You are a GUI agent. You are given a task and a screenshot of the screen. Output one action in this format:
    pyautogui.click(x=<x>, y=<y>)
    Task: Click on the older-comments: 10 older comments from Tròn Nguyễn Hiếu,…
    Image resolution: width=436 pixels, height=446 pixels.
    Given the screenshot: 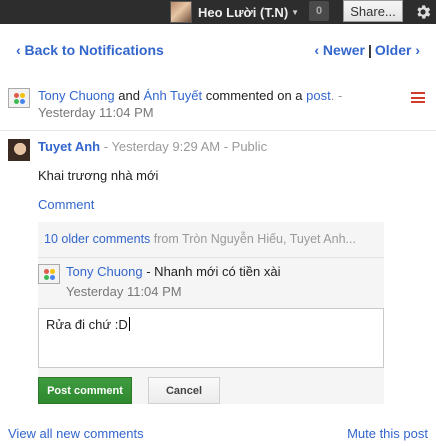 What is the action you would take?
    pyautogui.click(x=200, y=239)
    